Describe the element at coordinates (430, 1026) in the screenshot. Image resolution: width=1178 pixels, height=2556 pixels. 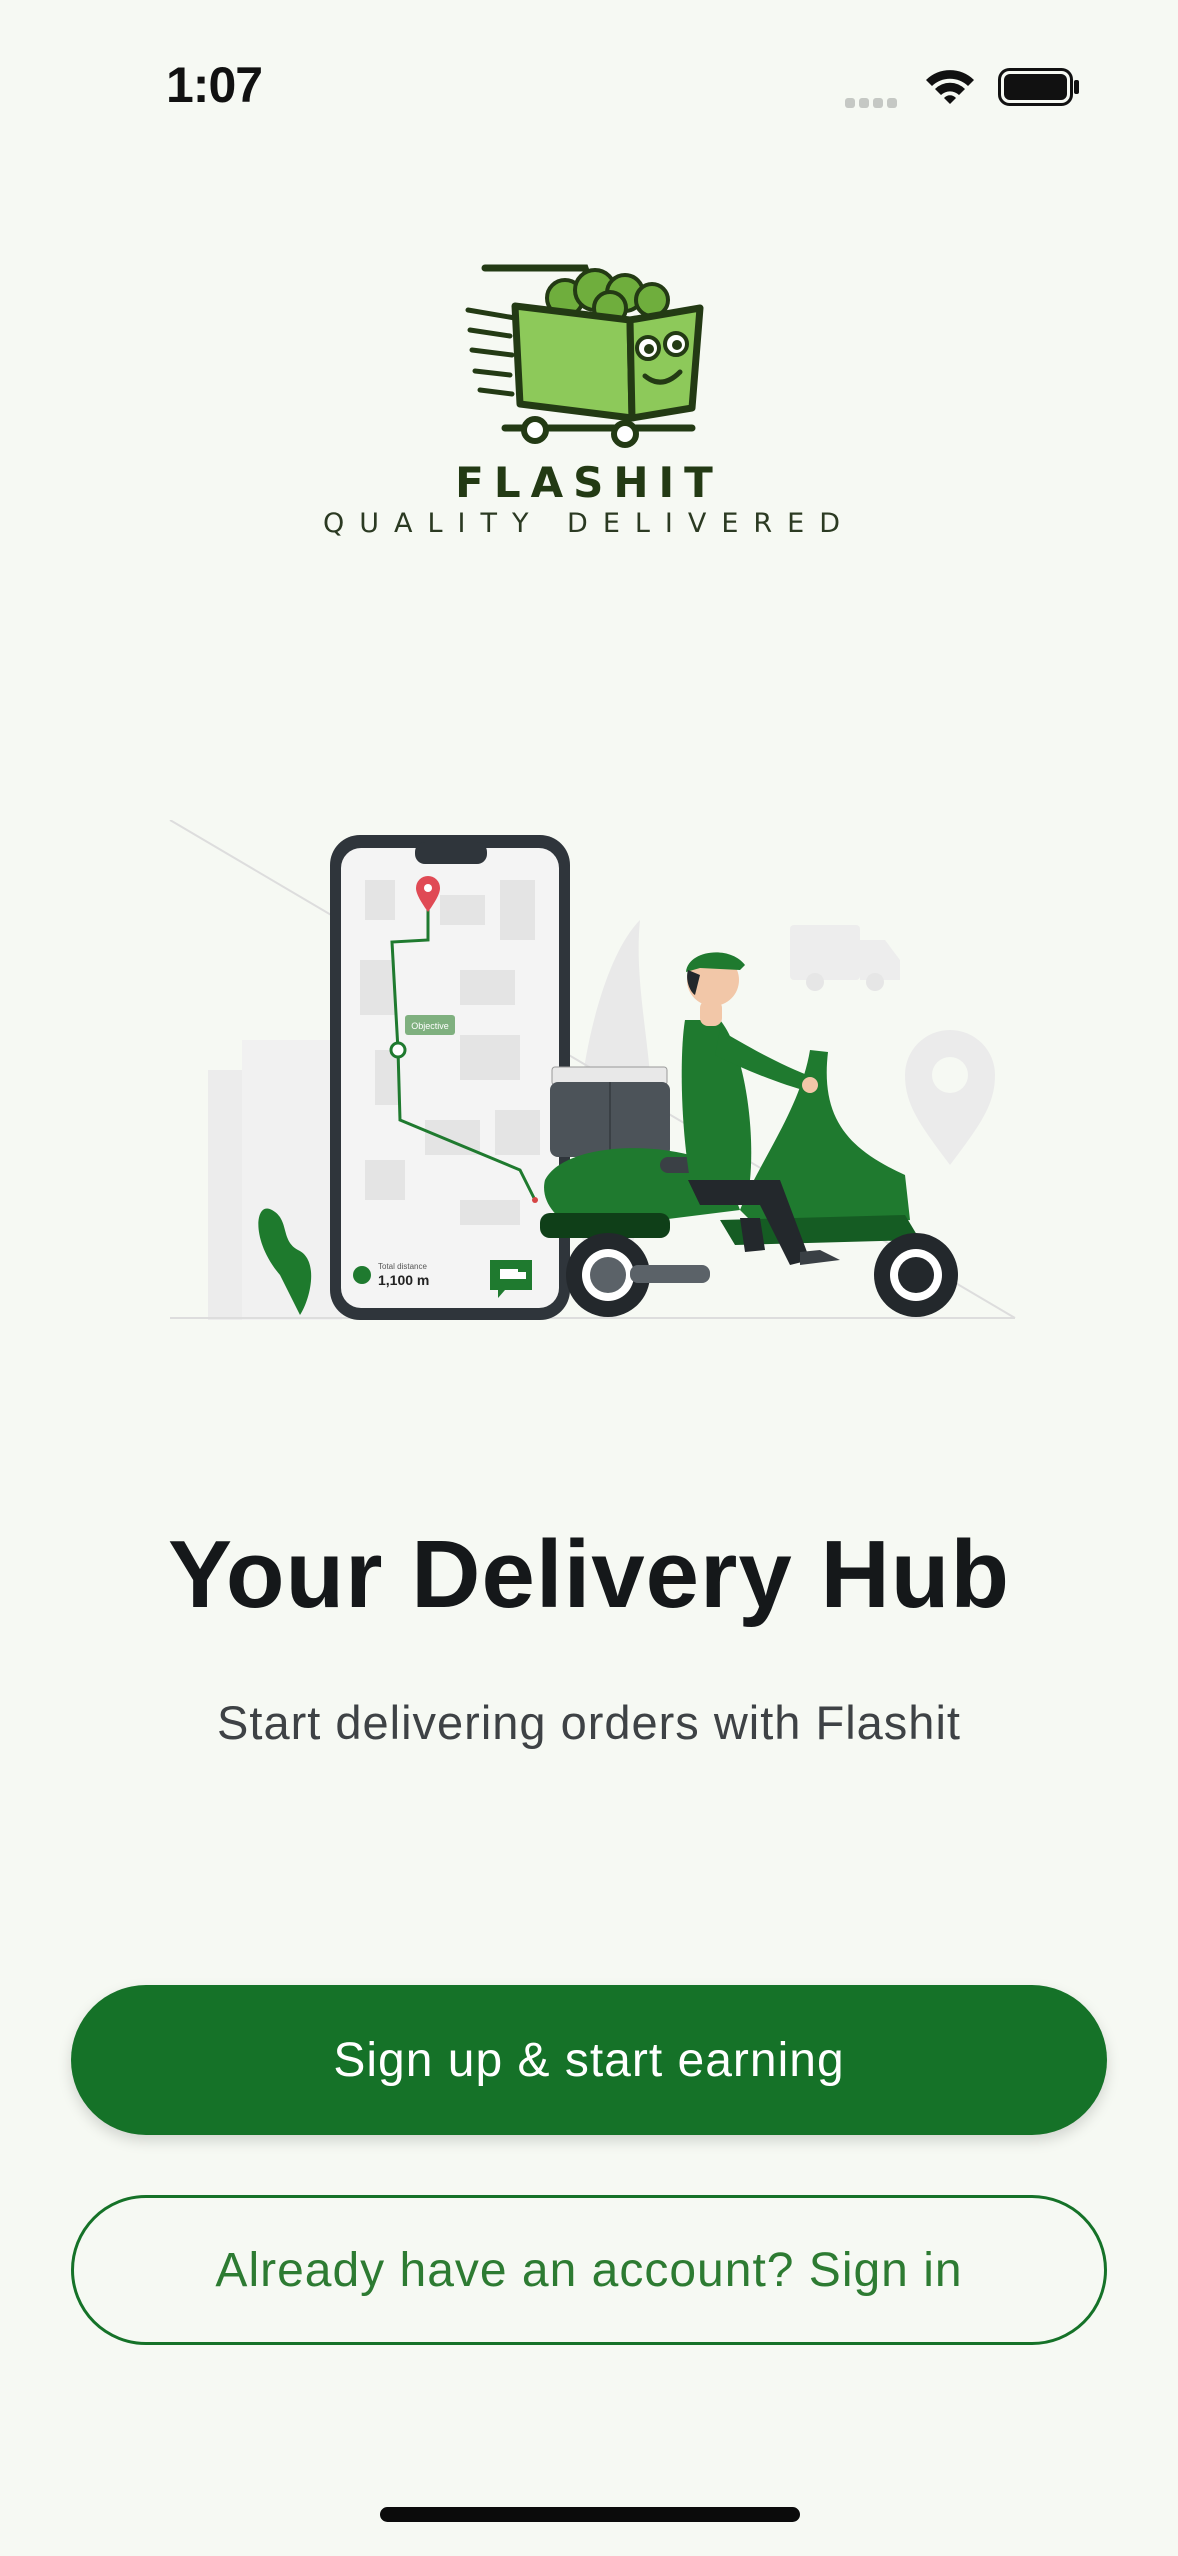
I see `map-label: Objective` at that location.